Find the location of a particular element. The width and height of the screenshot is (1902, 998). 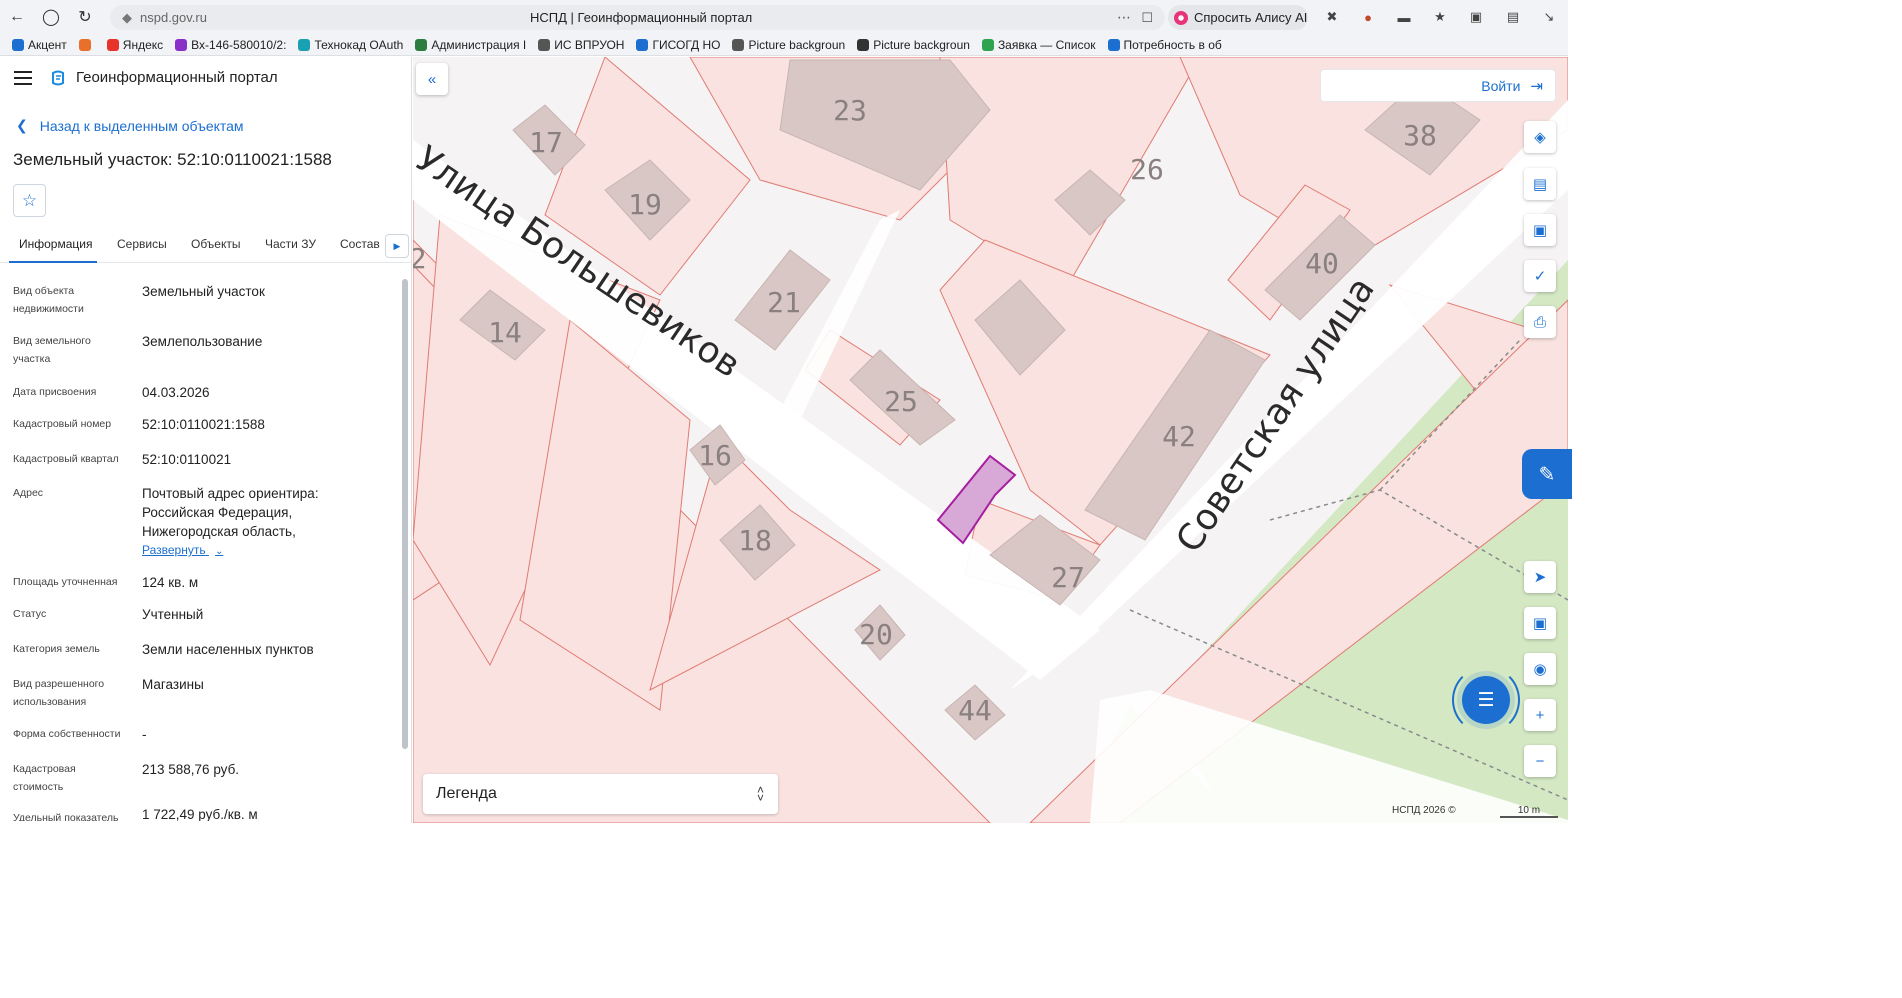

panel-header: Геоинформационный портал is located at coordinates (146, 77).